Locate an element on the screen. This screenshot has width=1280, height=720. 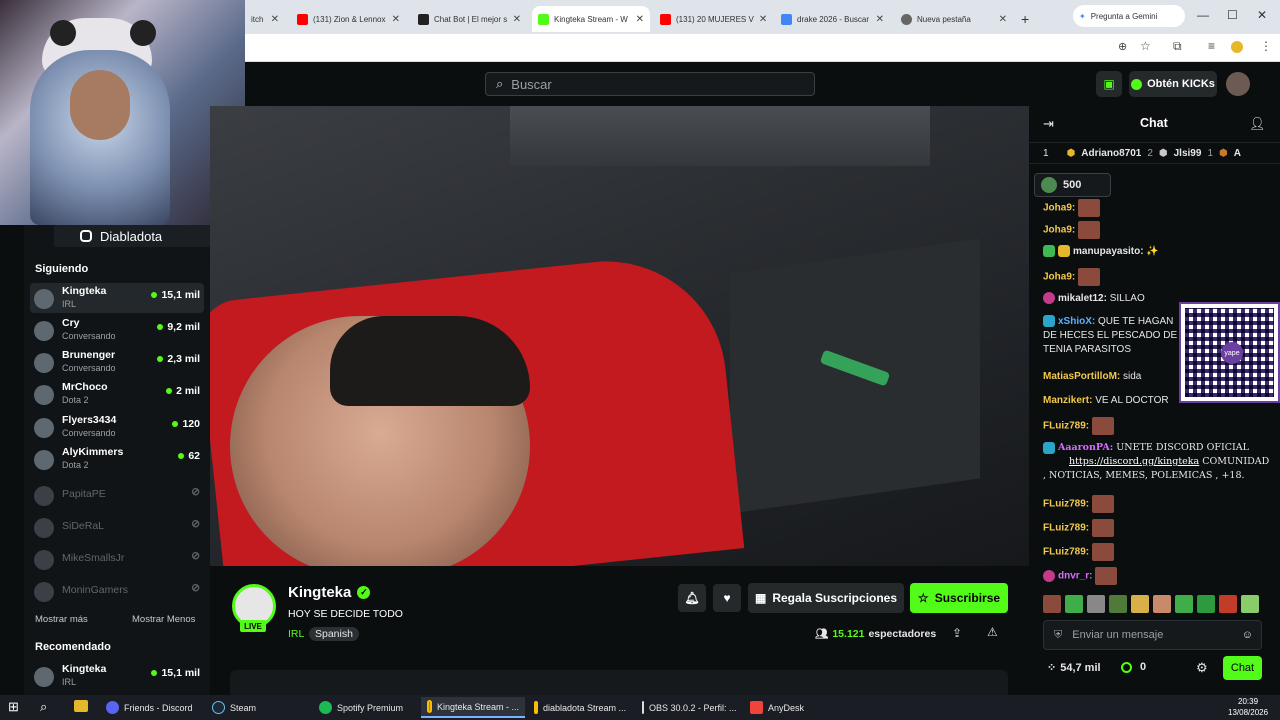
new-tab-button: + is located at coordinates (1026, 19).